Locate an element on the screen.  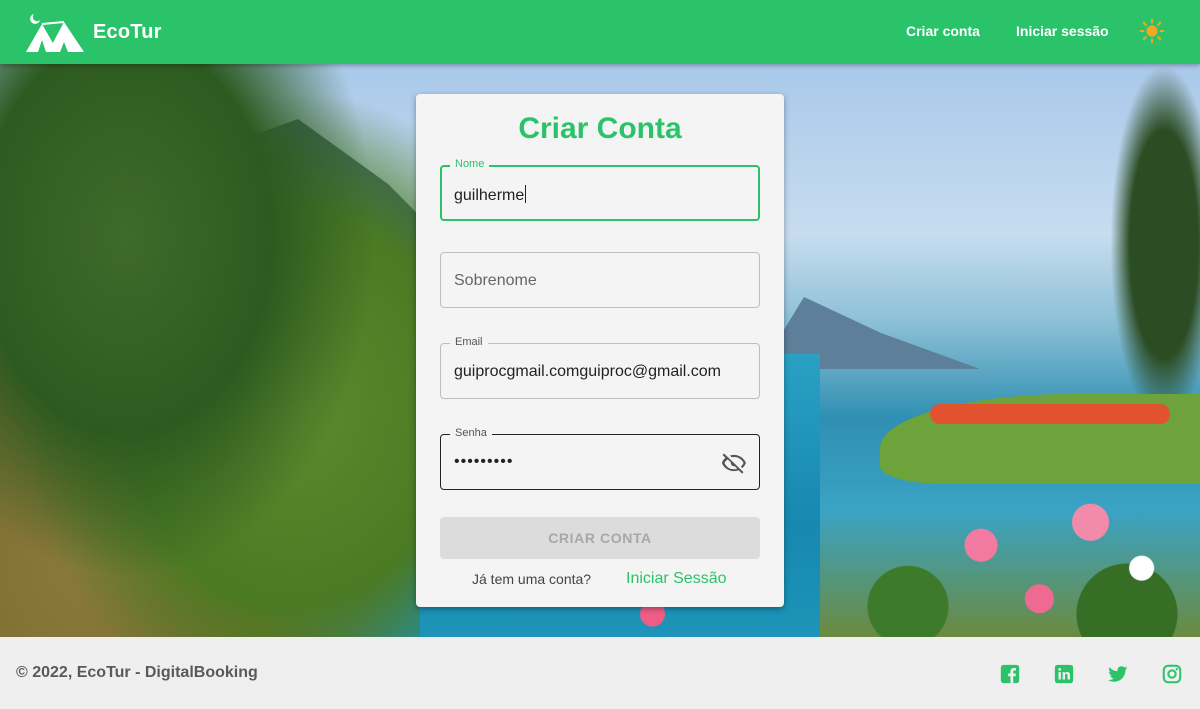
brand-name: EcoTur is located at coordinates (127, 32).